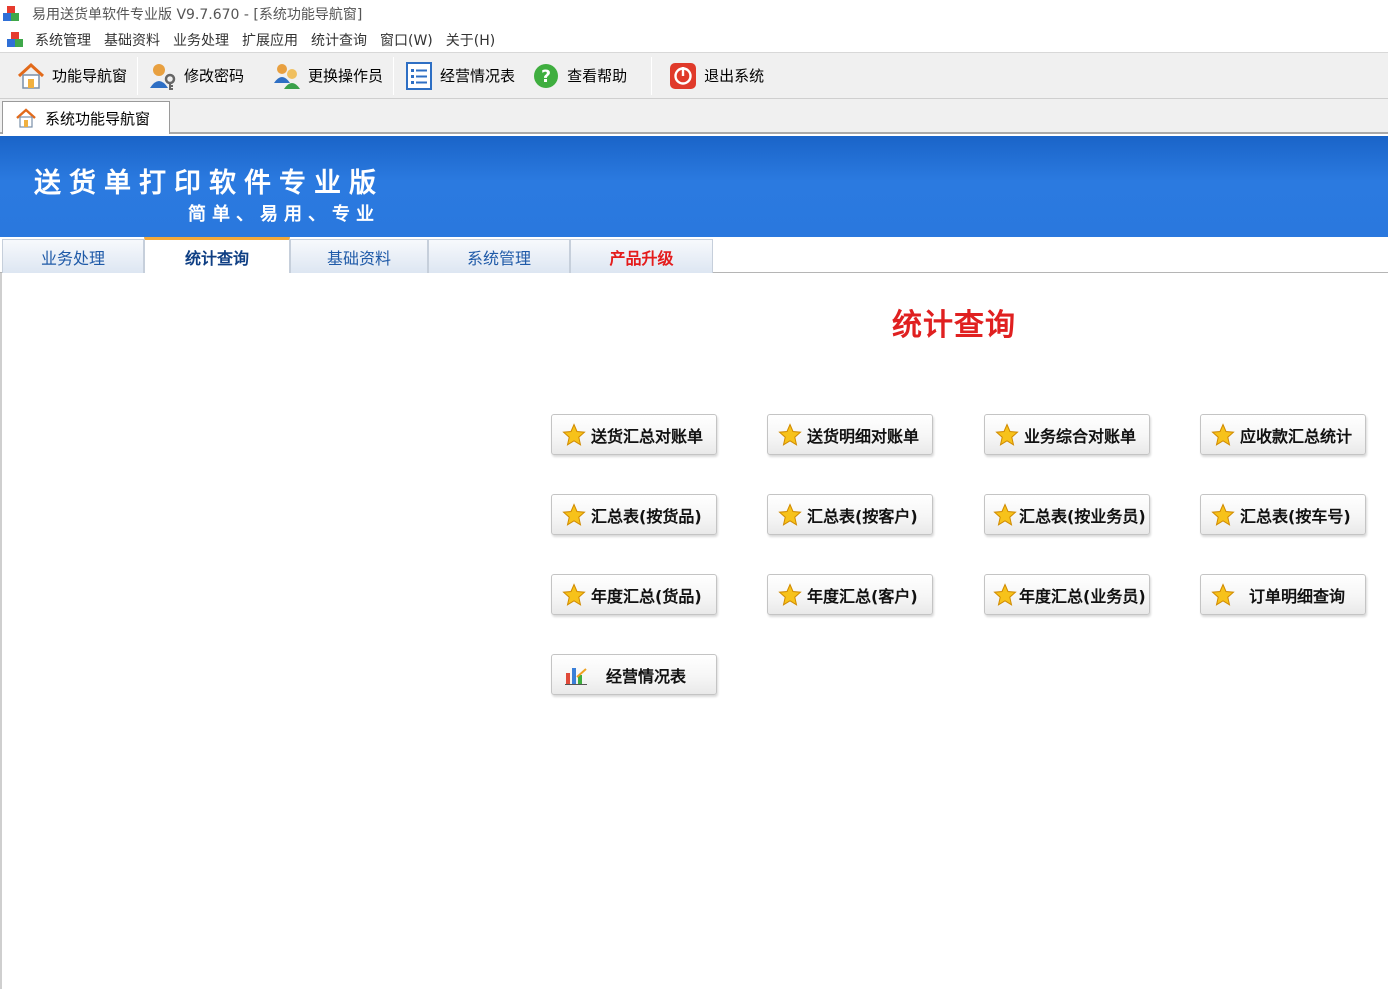 Image resolution: width=1388 pixels, height=989 pixels. What do you see at coordinates (209, 183) in the screenshot?
I see `banner-title: 送货单打印软件专业版` at bounding box center [209, 183].